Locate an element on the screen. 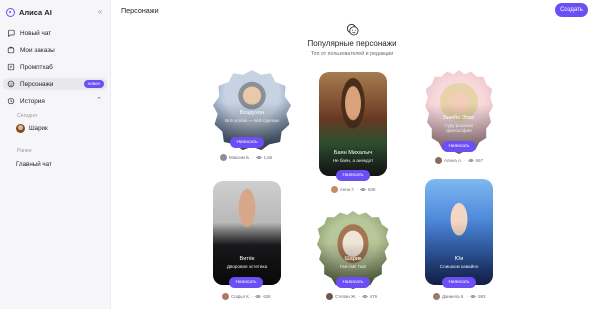  prompthub-icon is located at coordinates (10, 67).